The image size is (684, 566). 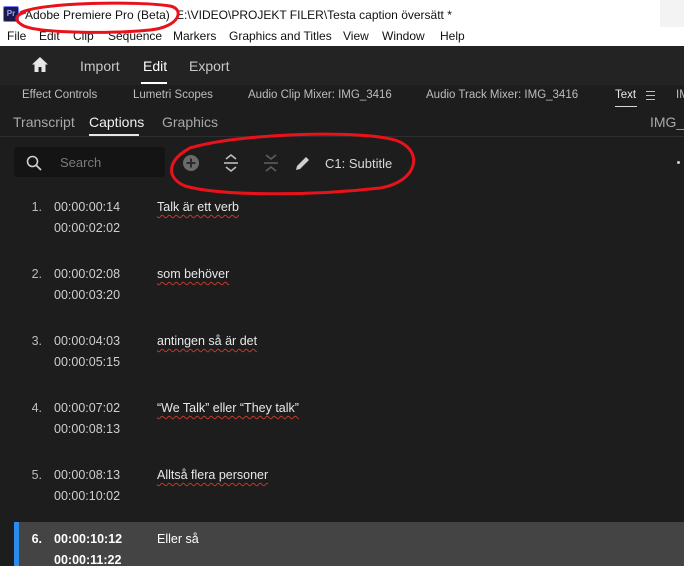 What do you see at coordinates (502, 95) in the screenshot?
I see `tab-audio-track-mixer: Audio Track Mixer: IMG_3416` at bounding box center [502, 95].